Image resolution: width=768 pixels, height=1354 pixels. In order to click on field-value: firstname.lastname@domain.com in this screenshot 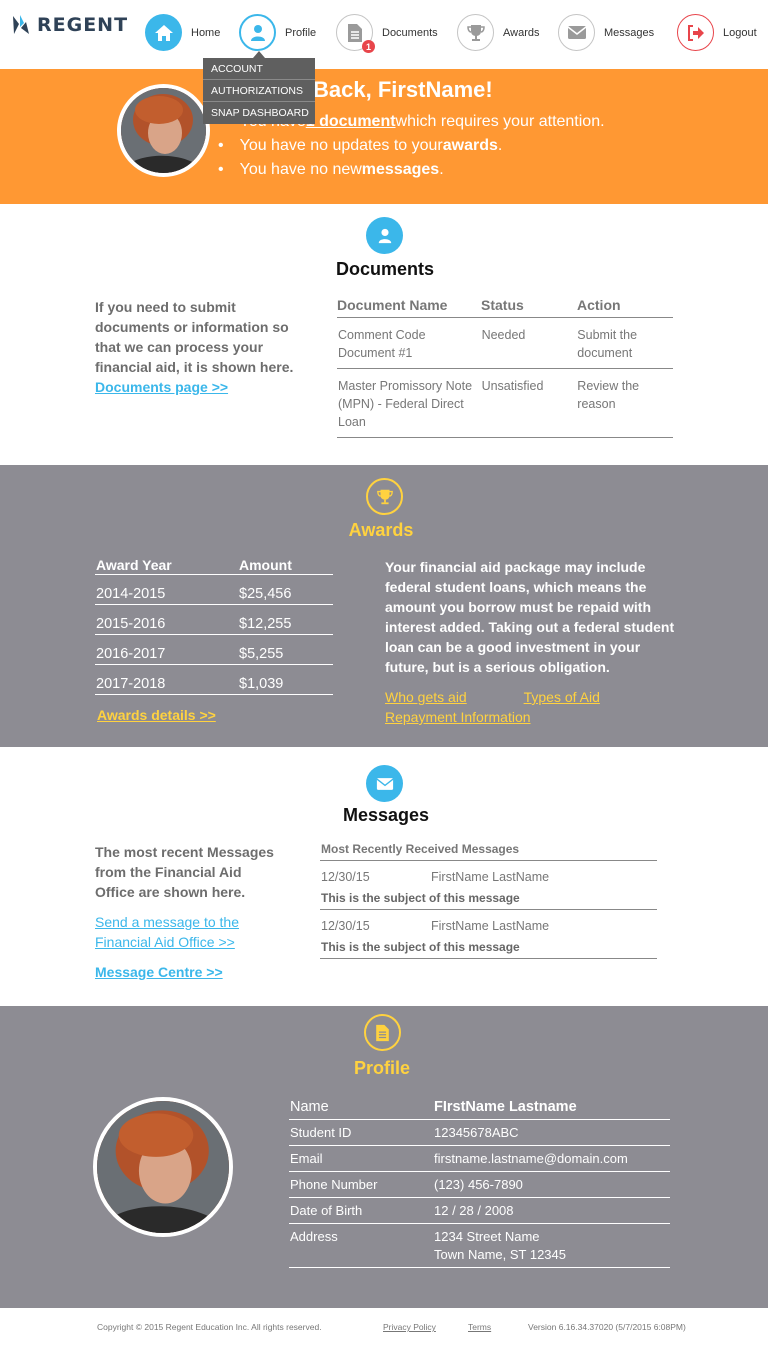, I will do `click(531, 1158)`.